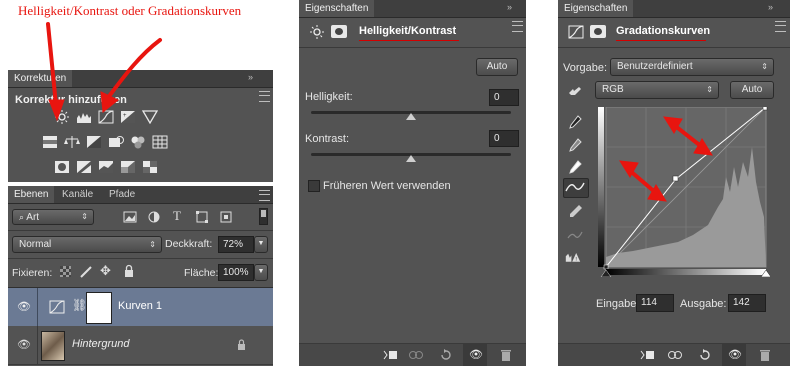  What do you see at coordinates (150, 167) in the screenshot?
I see `selective-color-icon` at bounding box center [150, 167].